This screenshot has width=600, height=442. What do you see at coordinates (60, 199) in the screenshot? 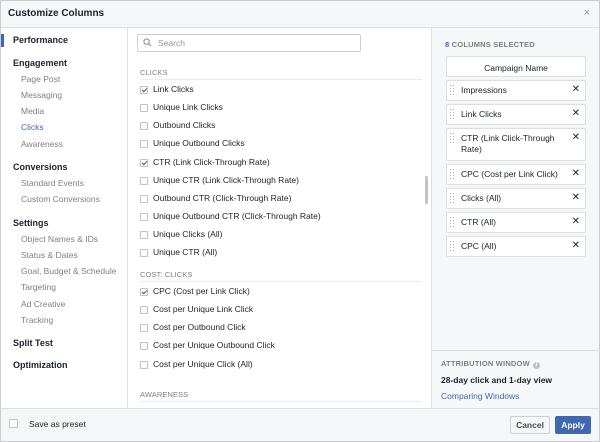
I see `nav-item-custom-conversions: Custom Conversions` at bounding box center [60, 199].